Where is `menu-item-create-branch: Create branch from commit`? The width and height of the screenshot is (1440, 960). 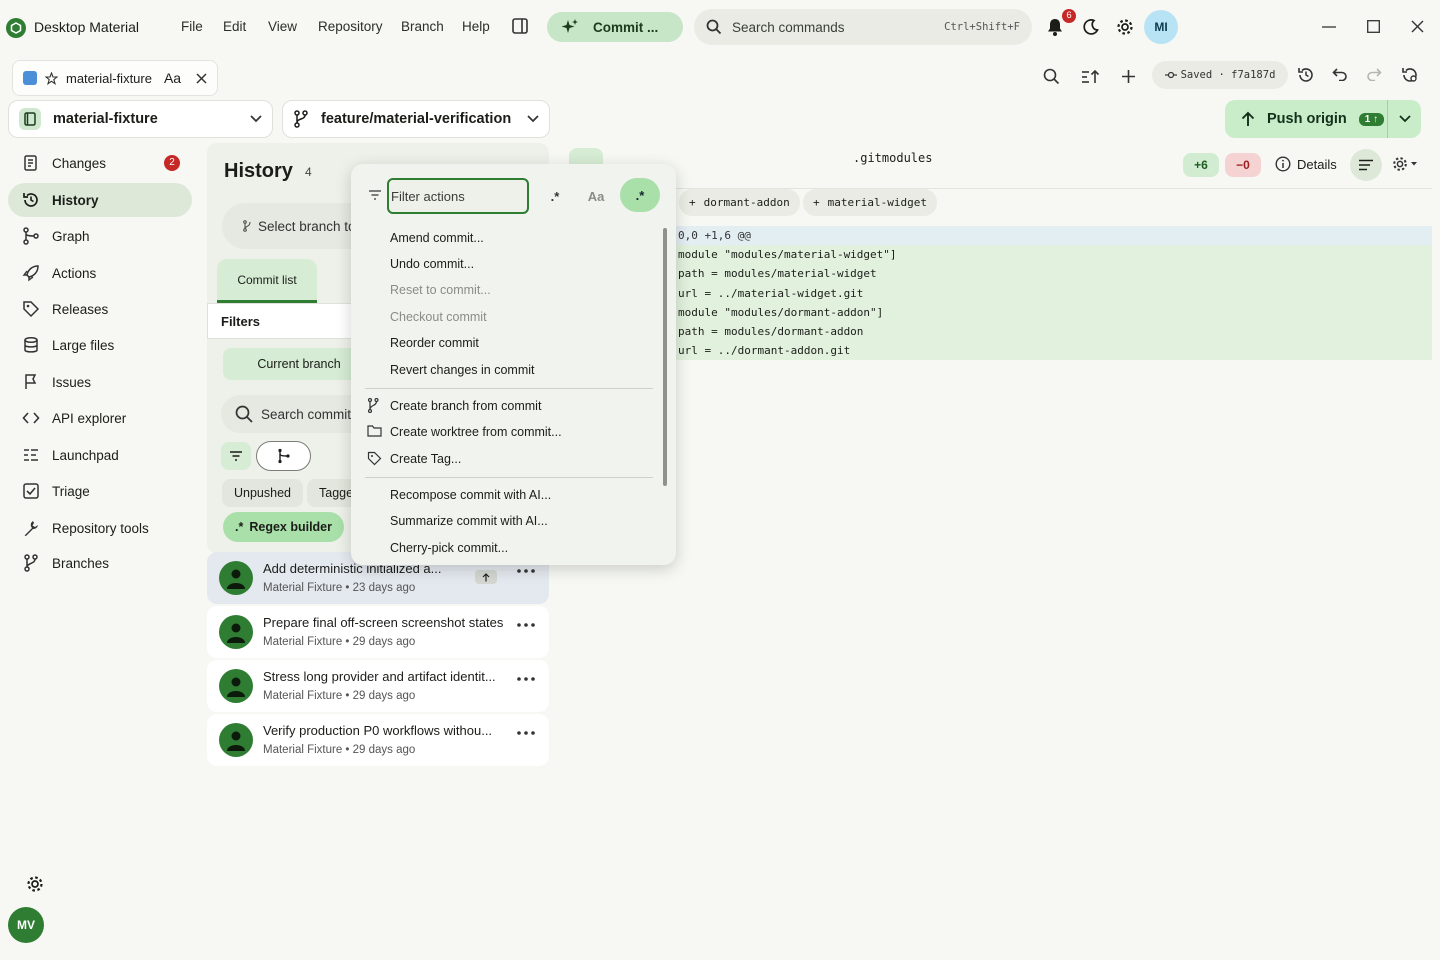 menu-item-create-branch: Create branch from commit is located at coordinates (510, 406).